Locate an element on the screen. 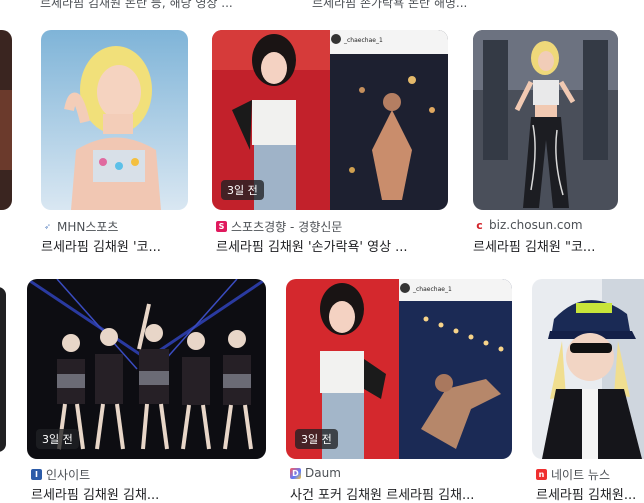  source-label: n 네이트 뉴스 is located at coordinates (573, 474).